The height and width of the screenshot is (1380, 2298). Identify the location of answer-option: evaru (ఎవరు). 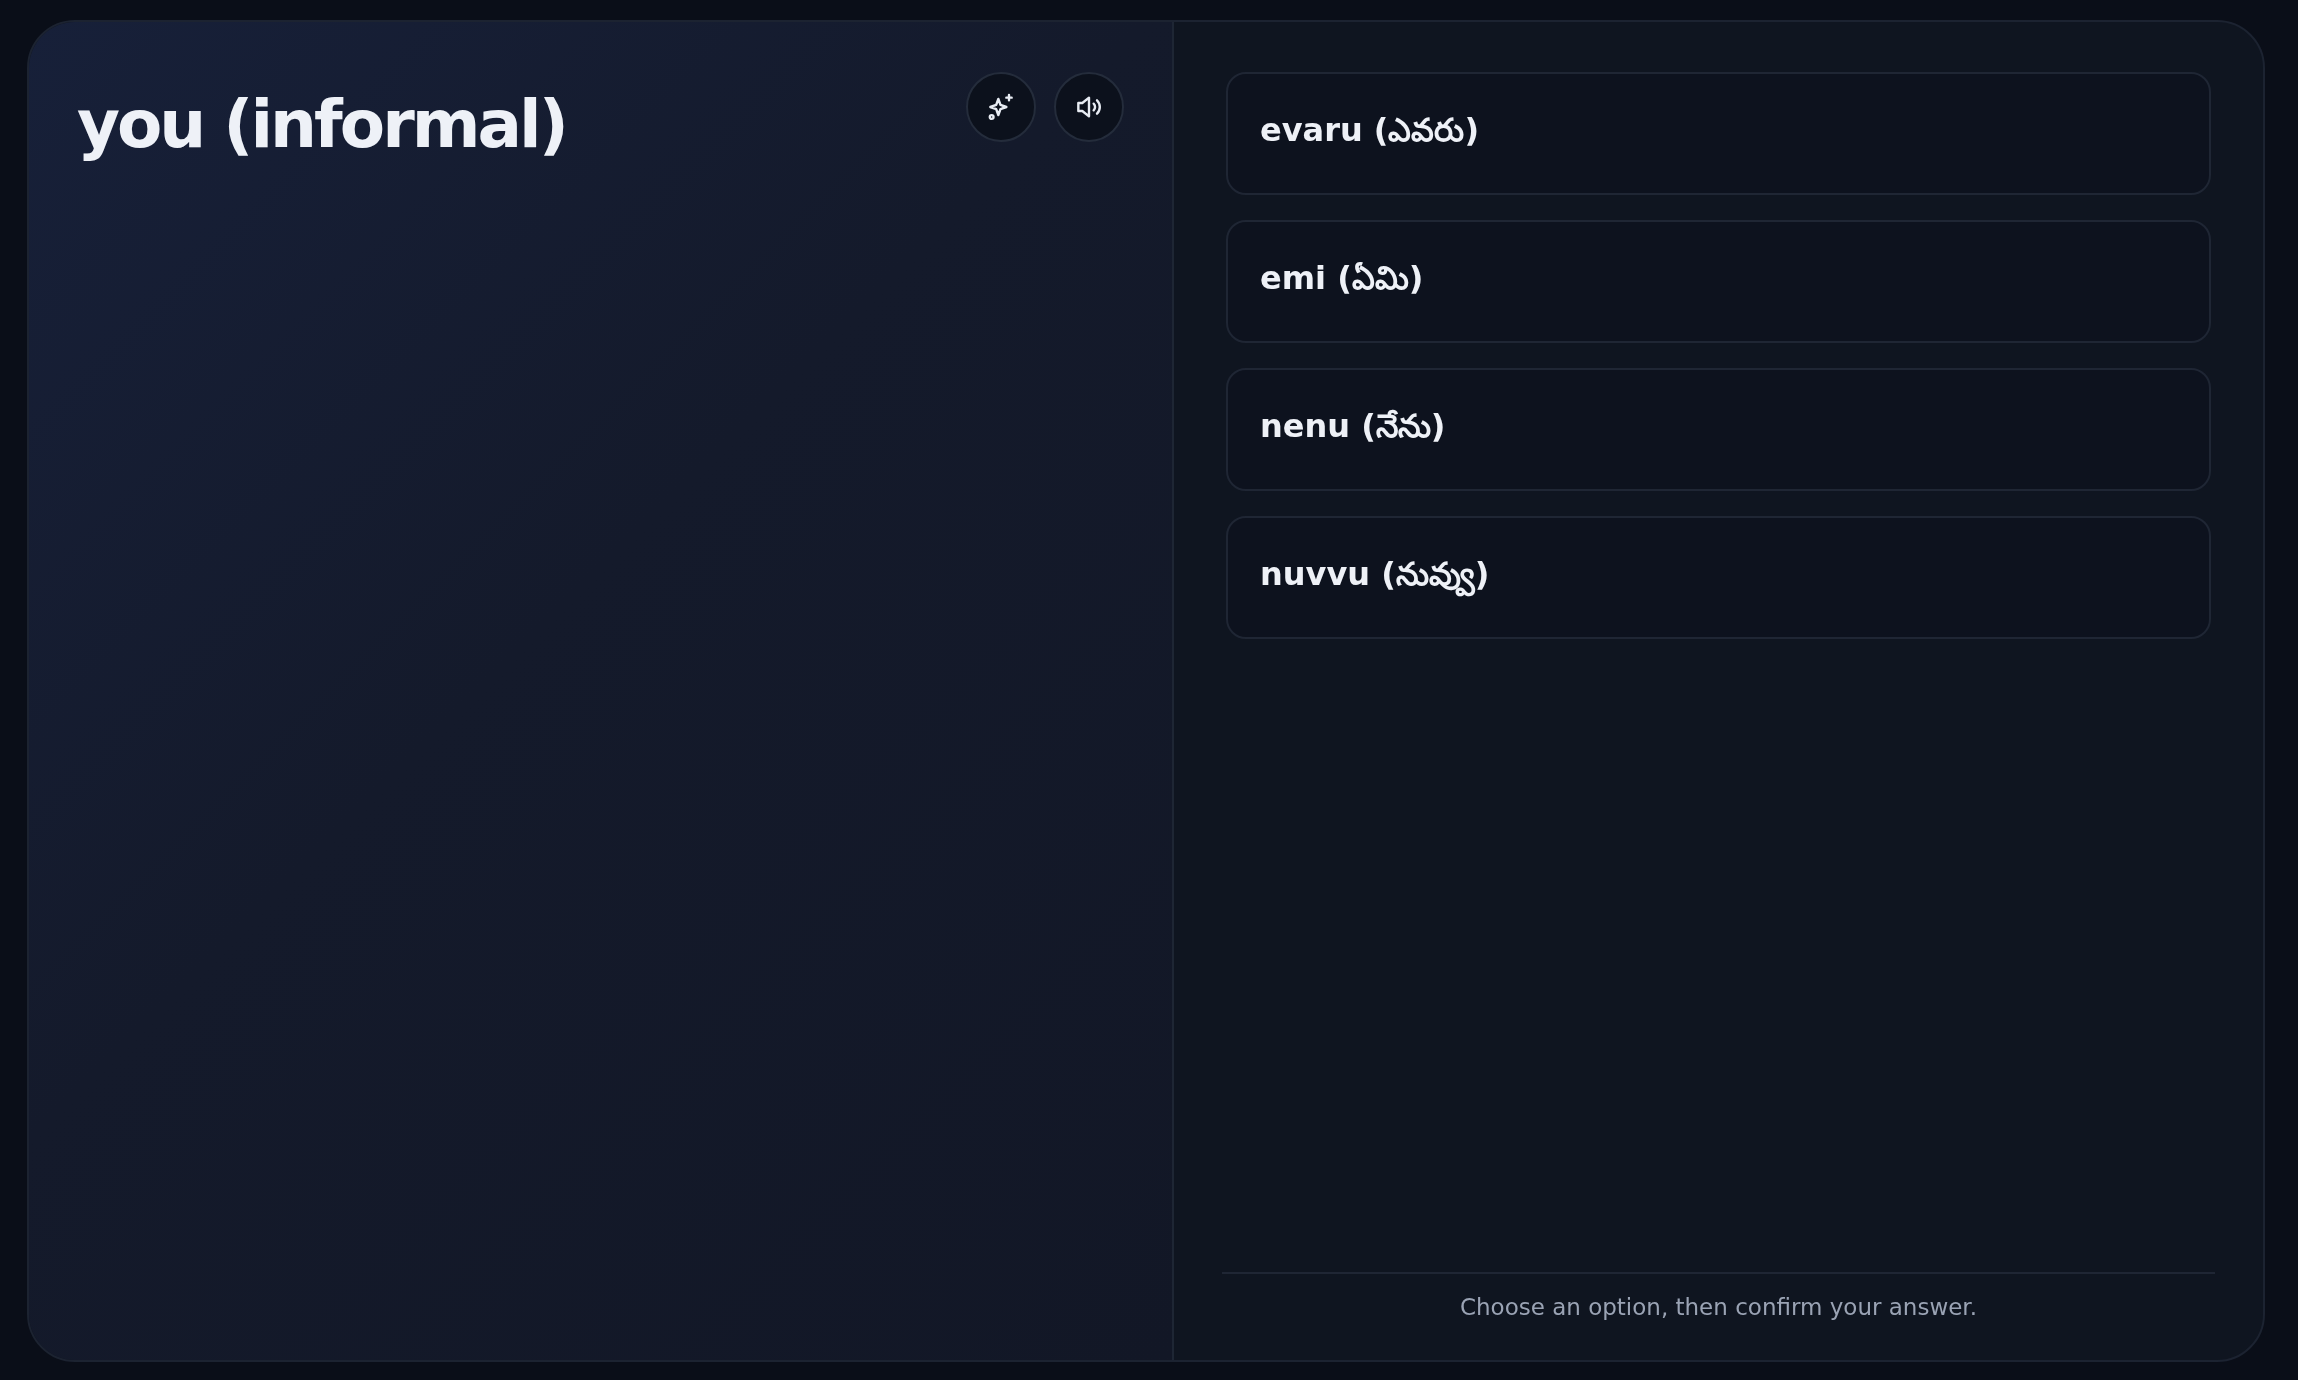
(1718, 133).